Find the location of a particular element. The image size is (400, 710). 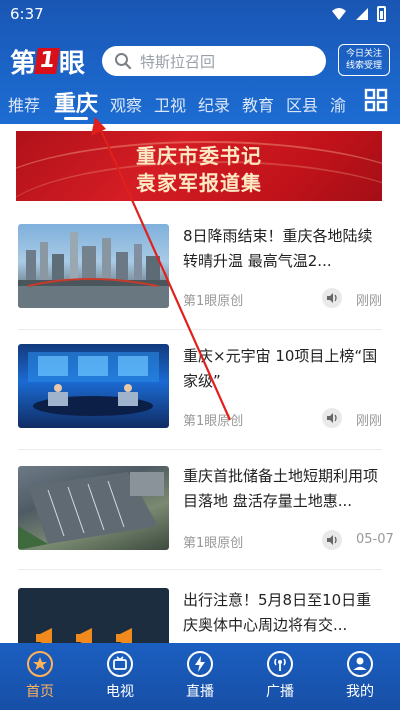

status-icons is located at coordinates (358, 14).